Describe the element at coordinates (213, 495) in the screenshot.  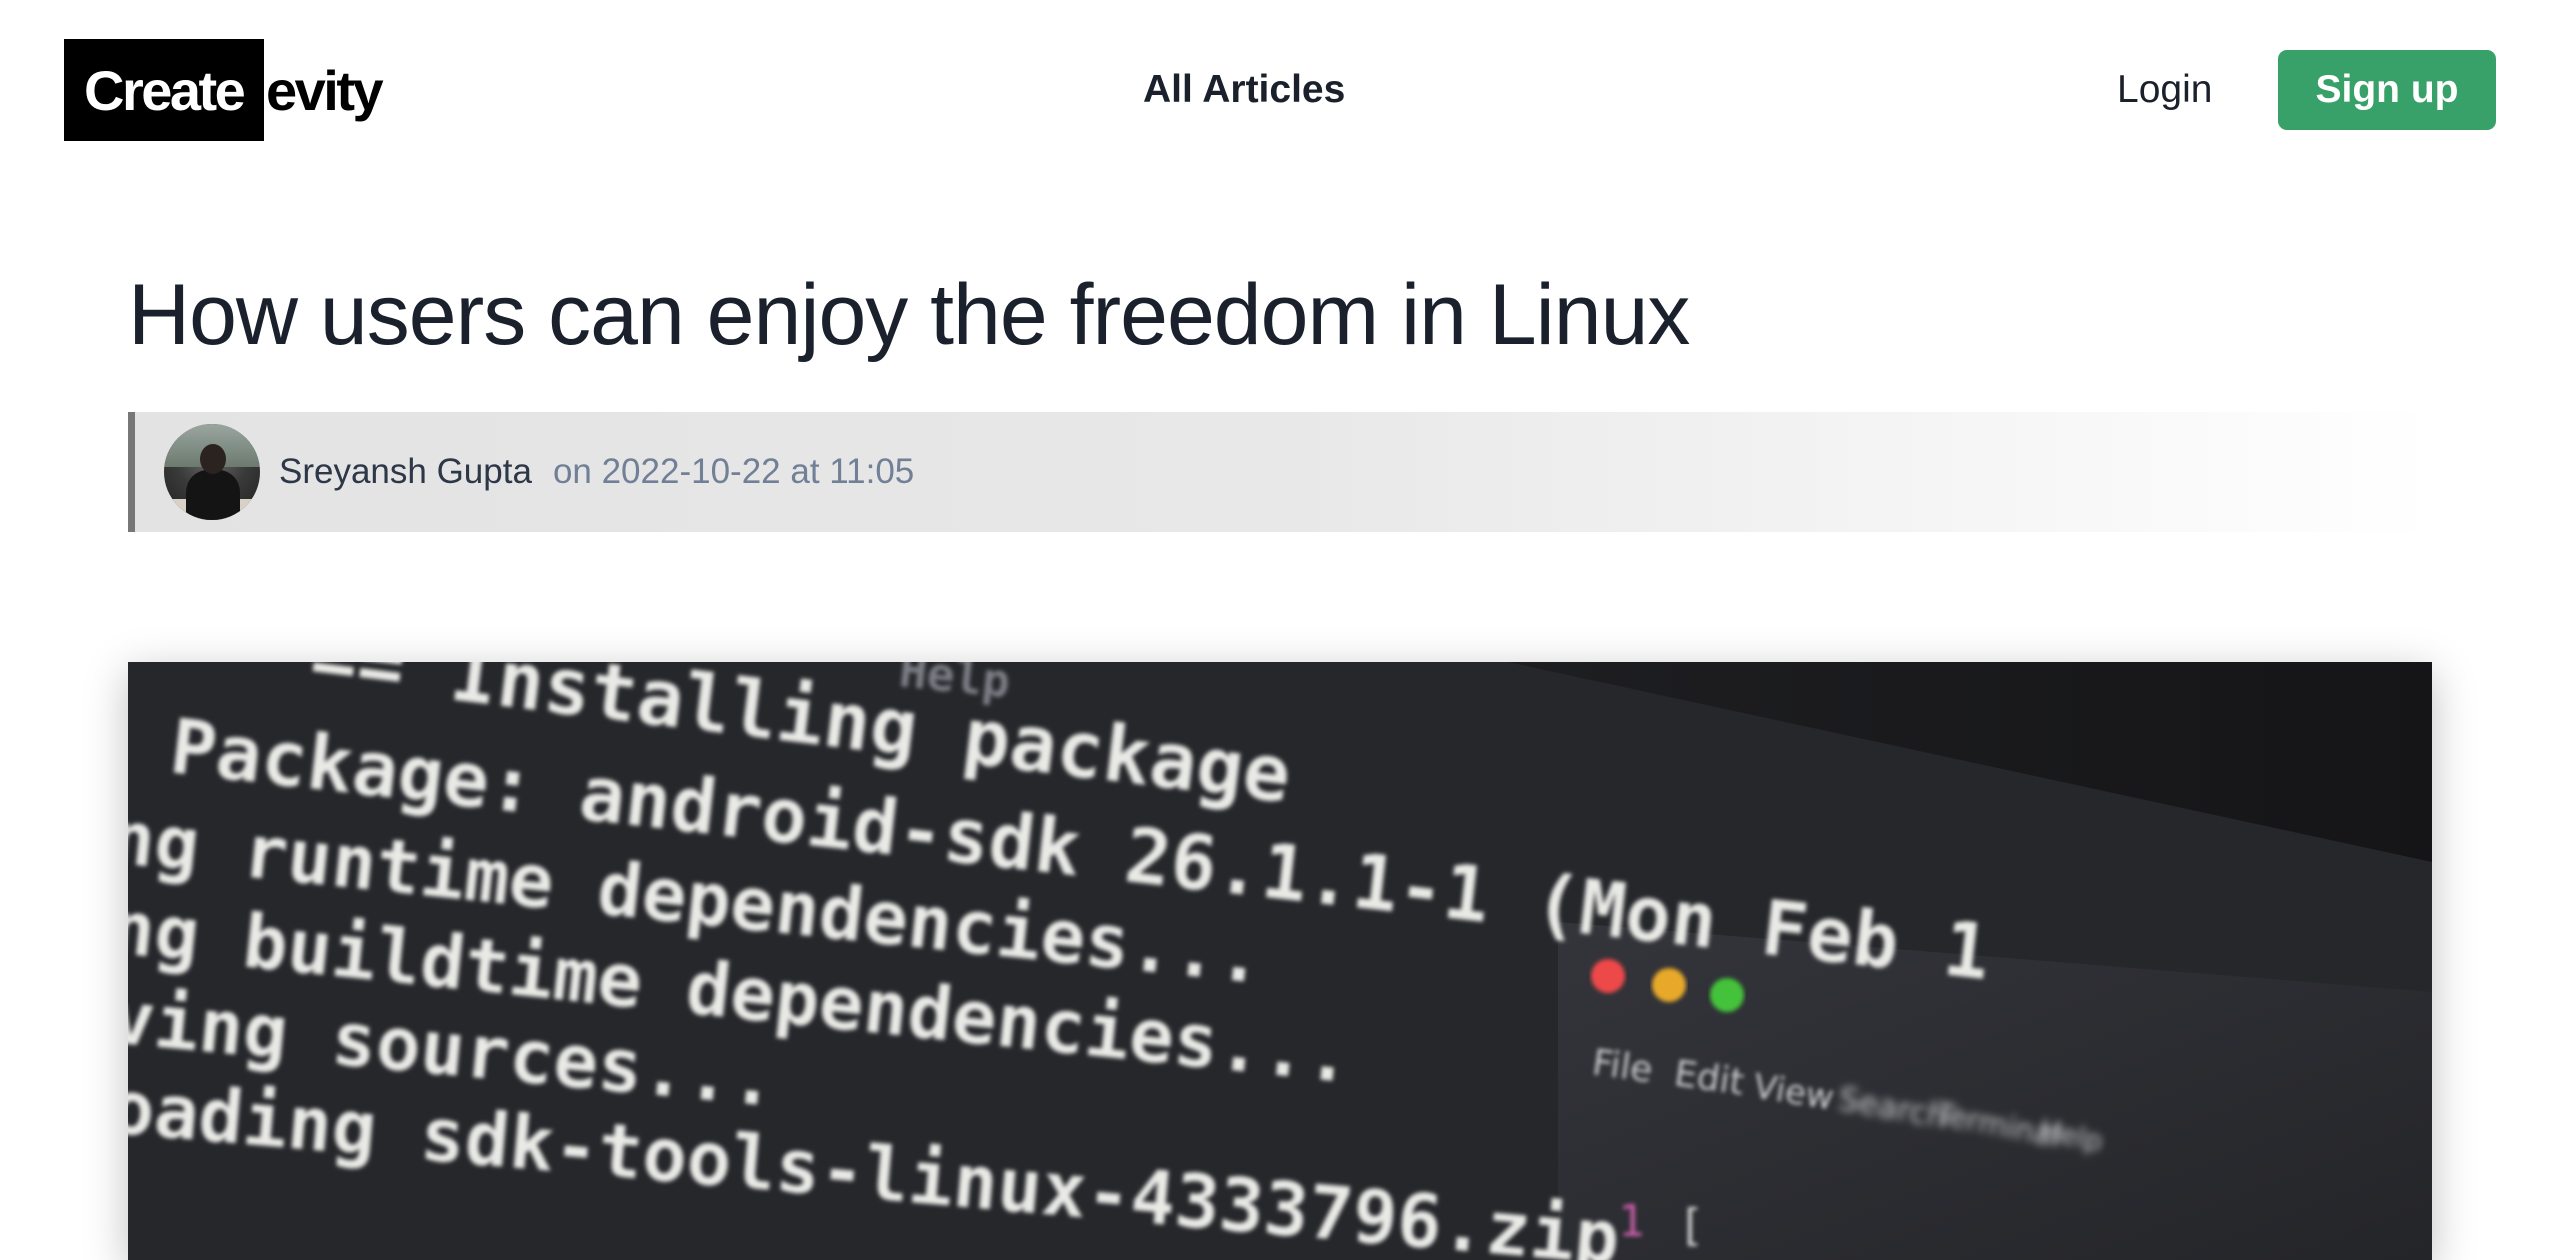
I see `avatar-figure-body` at that location.